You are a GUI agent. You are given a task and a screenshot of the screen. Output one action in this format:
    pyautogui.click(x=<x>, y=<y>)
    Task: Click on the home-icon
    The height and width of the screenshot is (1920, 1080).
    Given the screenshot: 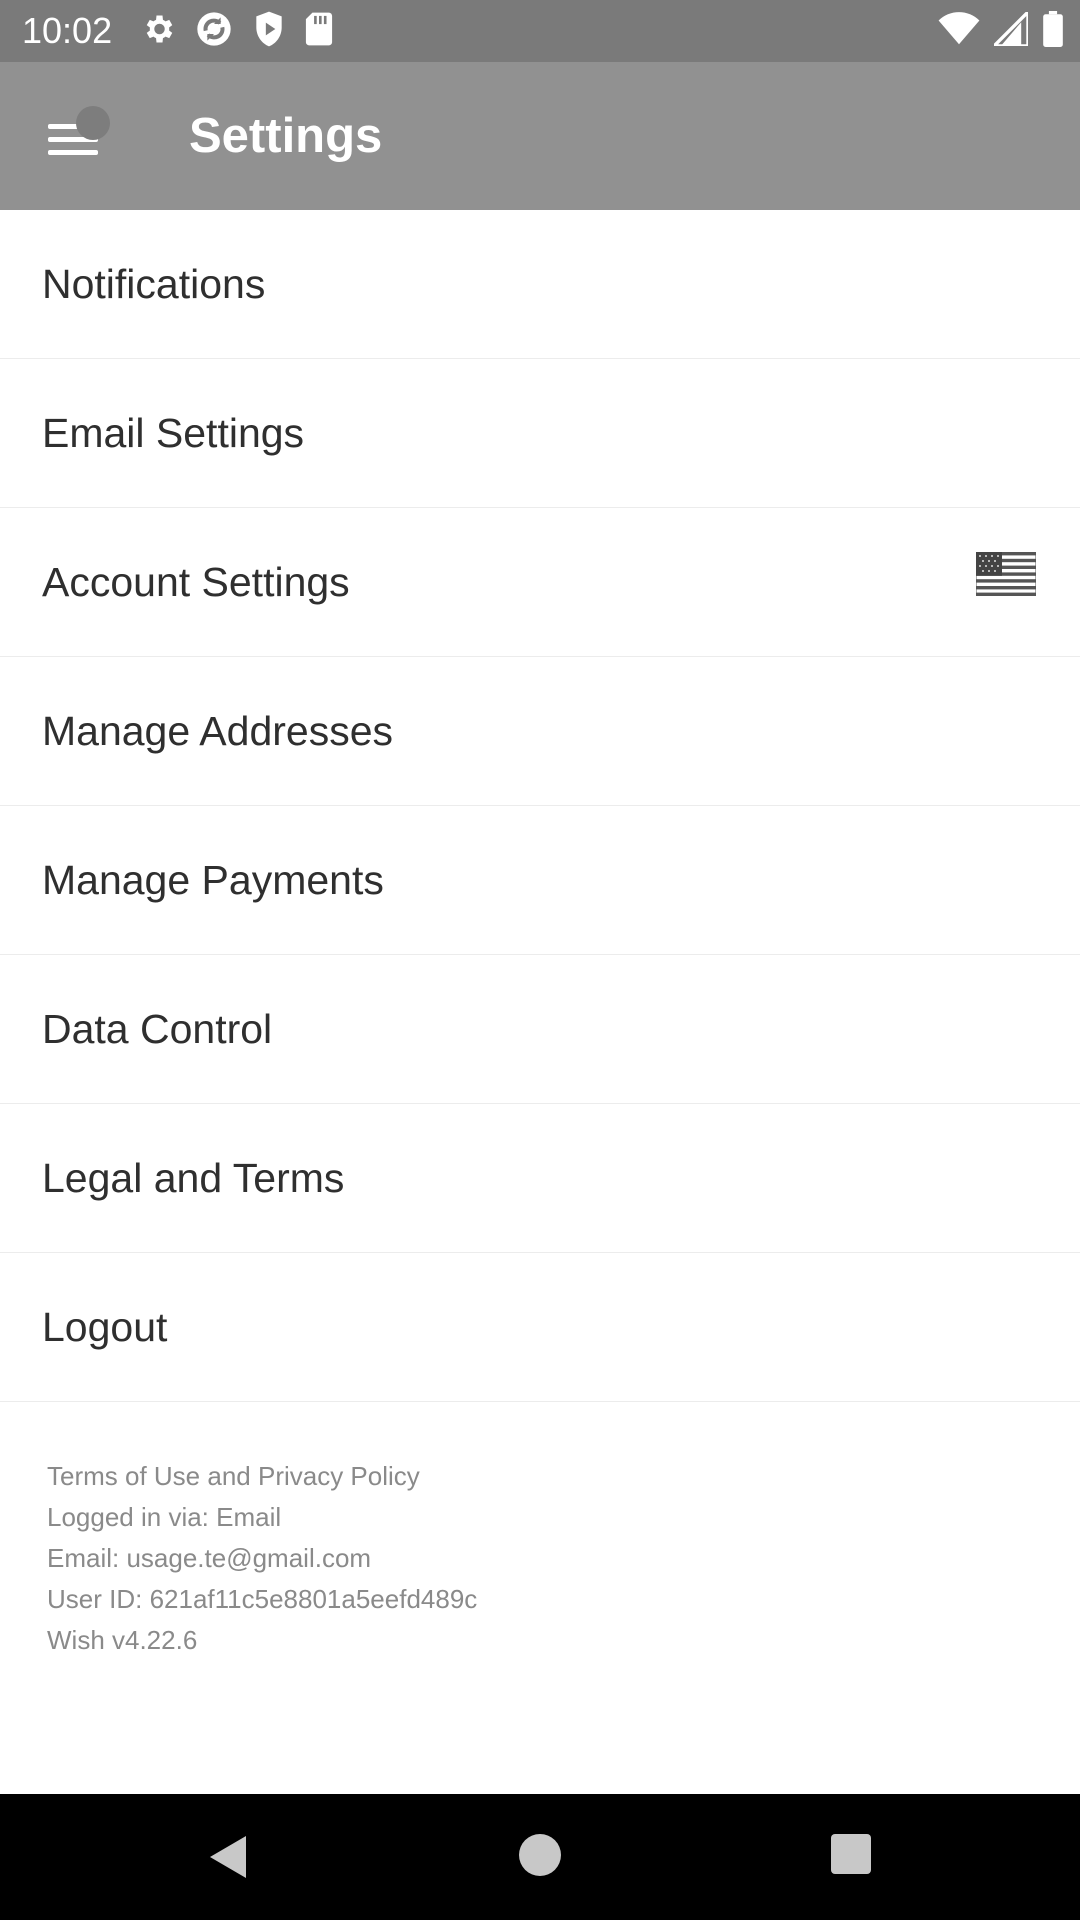 What is the action you would take?
    pyautogui.click(x=540, y=1855)
    